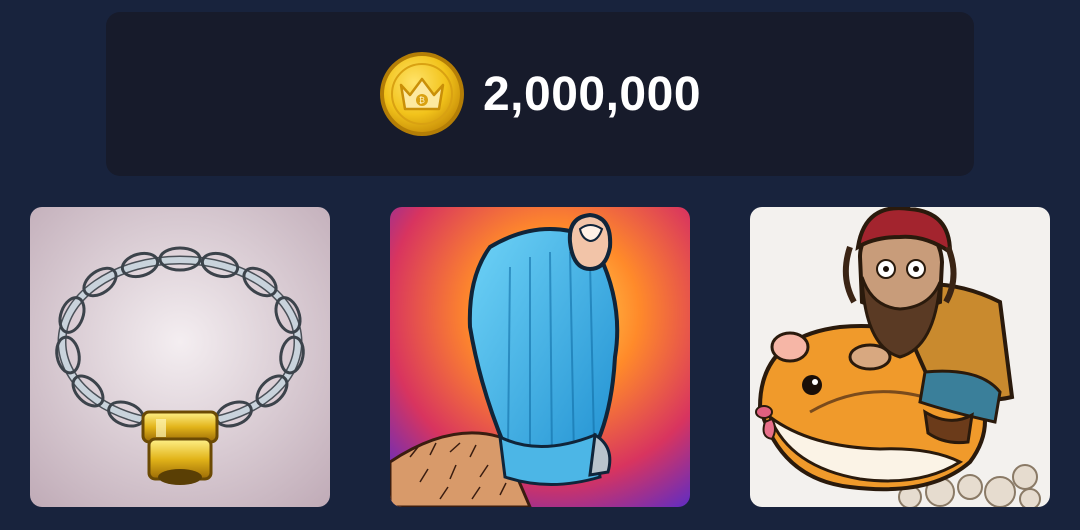 The width and height of the screenshot is (1080, 530). What do you see at coordinates (422, 100) in the screenshot?
I see `coin-symbol: ₿` at bounding box center [422, 100].